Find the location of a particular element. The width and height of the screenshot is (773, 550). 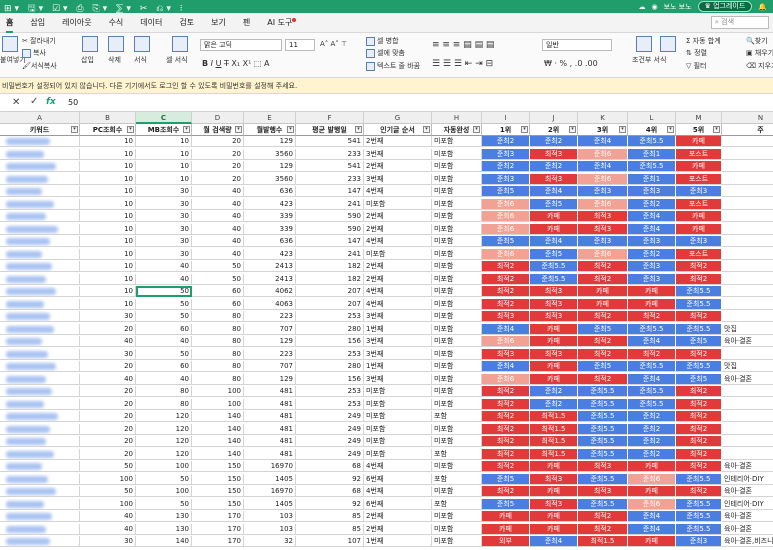

font-grow-shrink: A˄ A˅ ⊤ is located at coordinates (333, 44).